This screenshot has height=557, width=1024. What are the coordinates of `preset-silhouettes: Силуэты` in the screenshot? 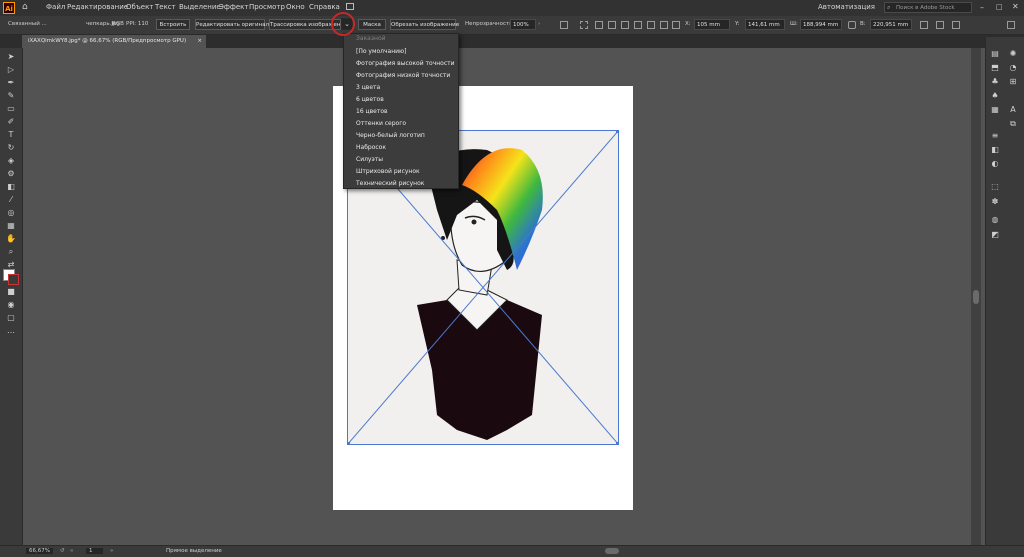 It's located at (369, 159).